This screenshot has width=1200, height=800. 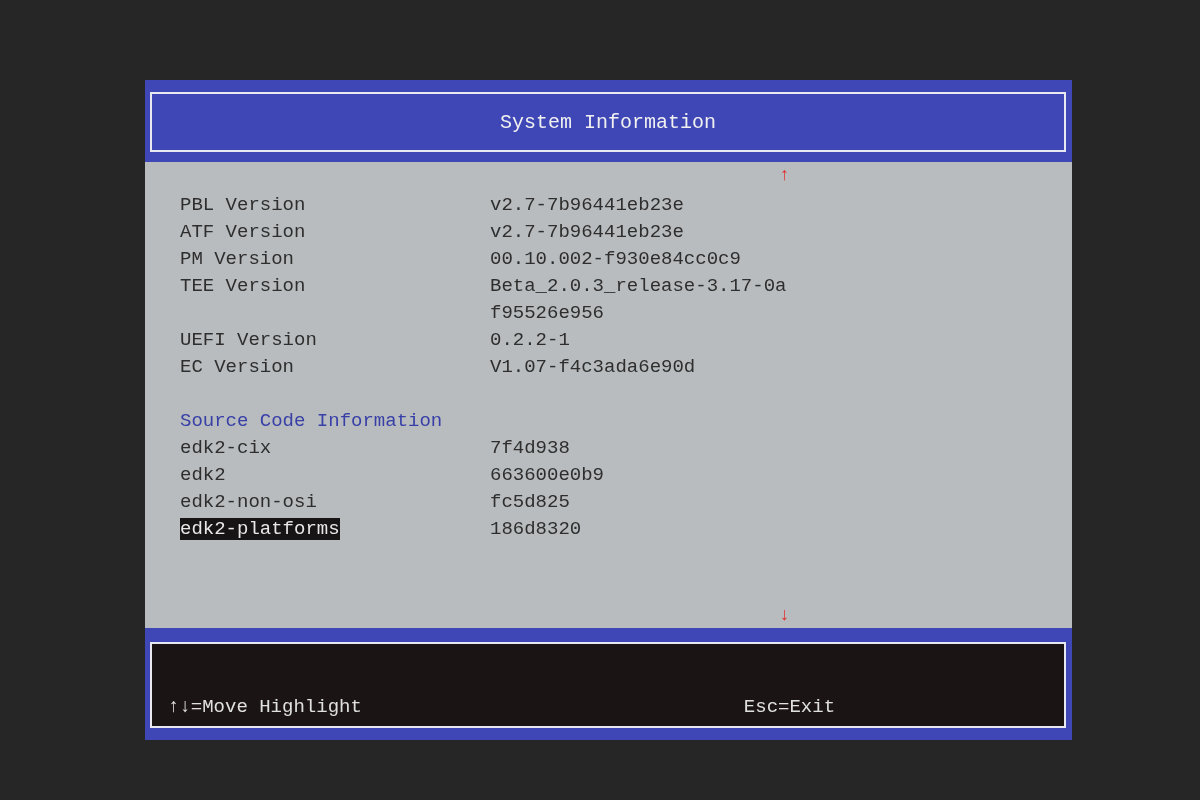 I want to click on menu-item: edk2-cix, so click(x=226, y=448).